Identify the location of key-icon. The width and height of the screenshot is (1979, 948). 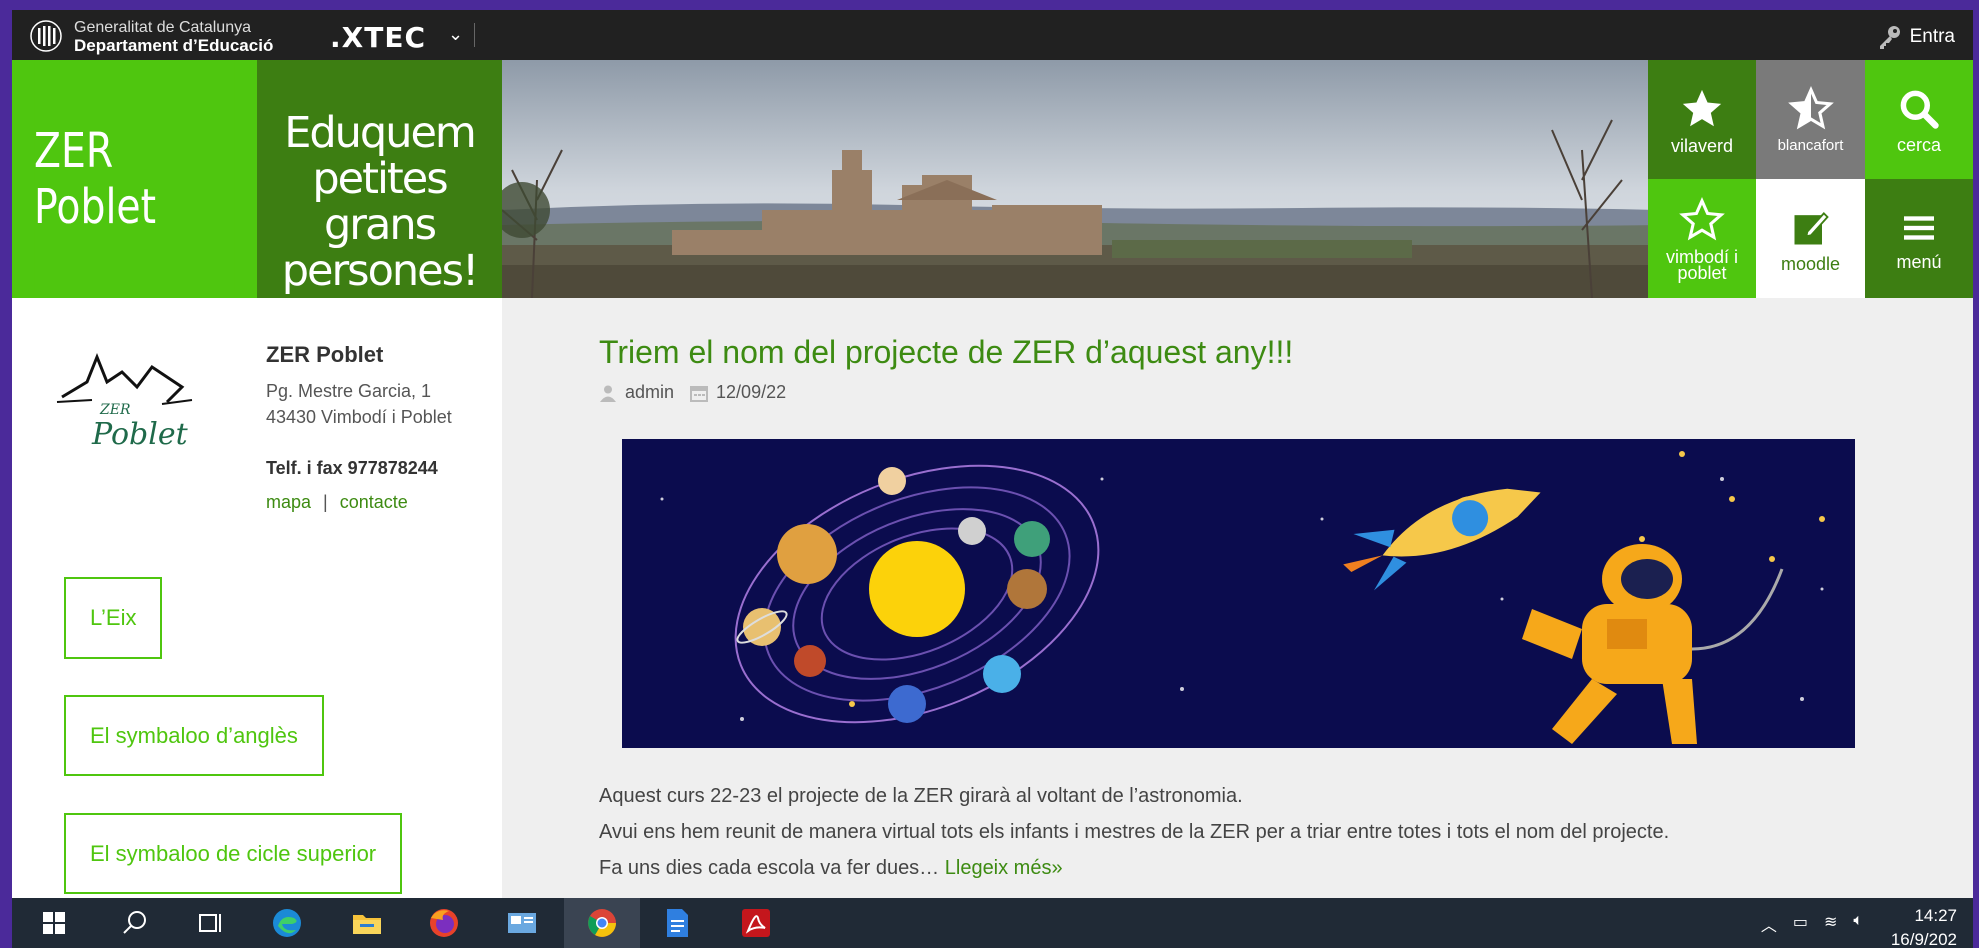
(1889, 37).